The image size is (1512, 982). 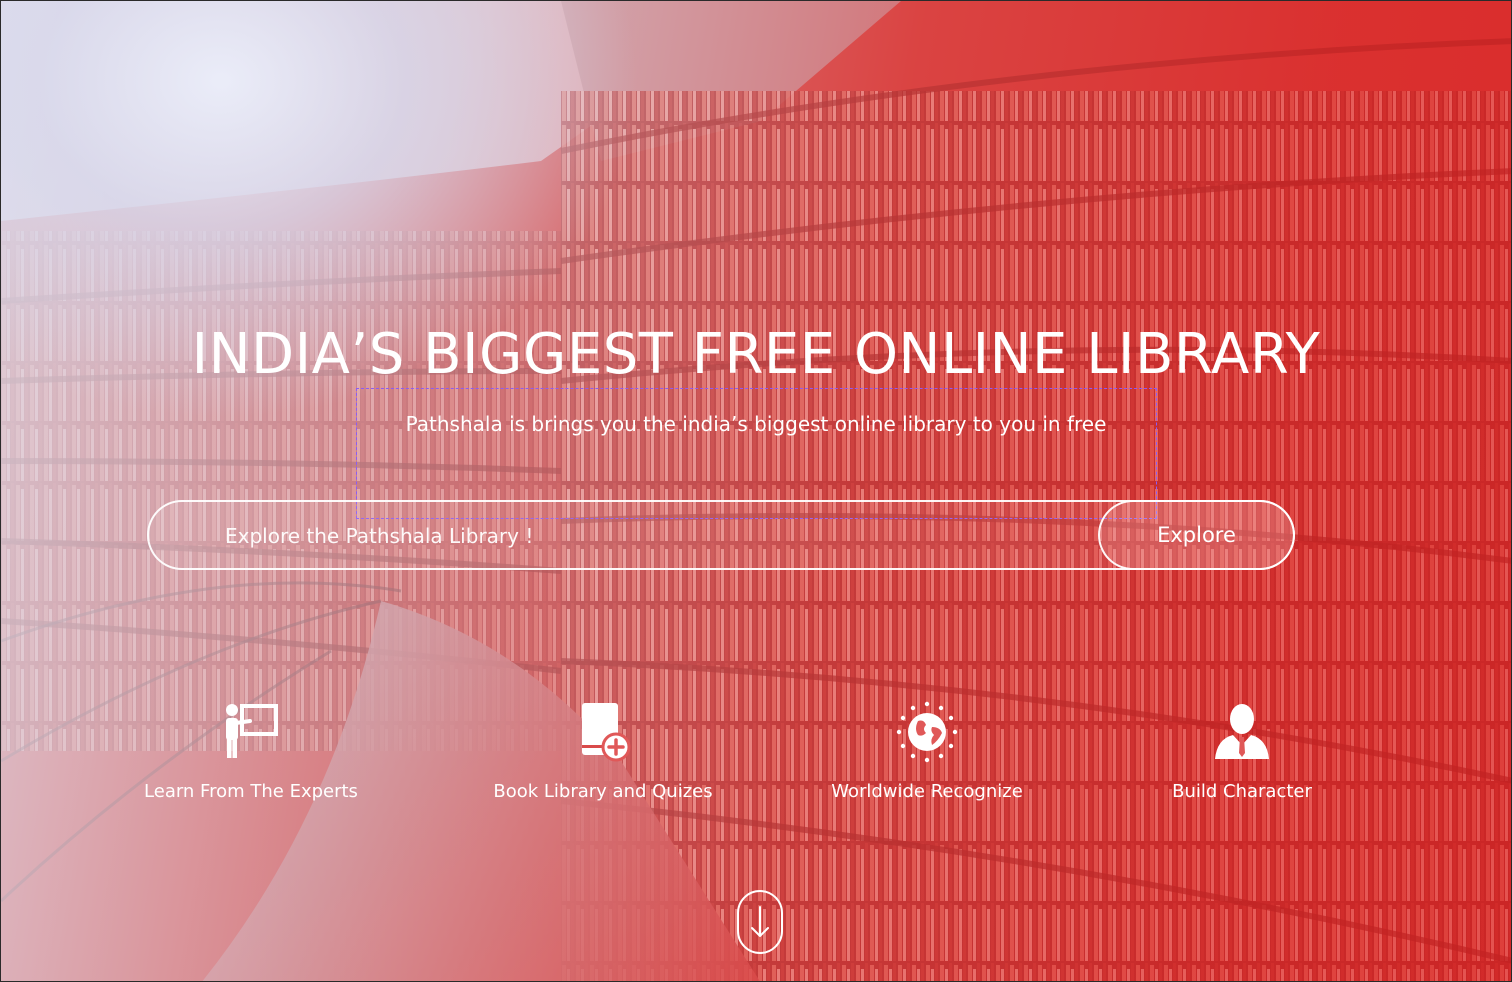 I want to click on scroll-down-button, so click(x=760, y=922).